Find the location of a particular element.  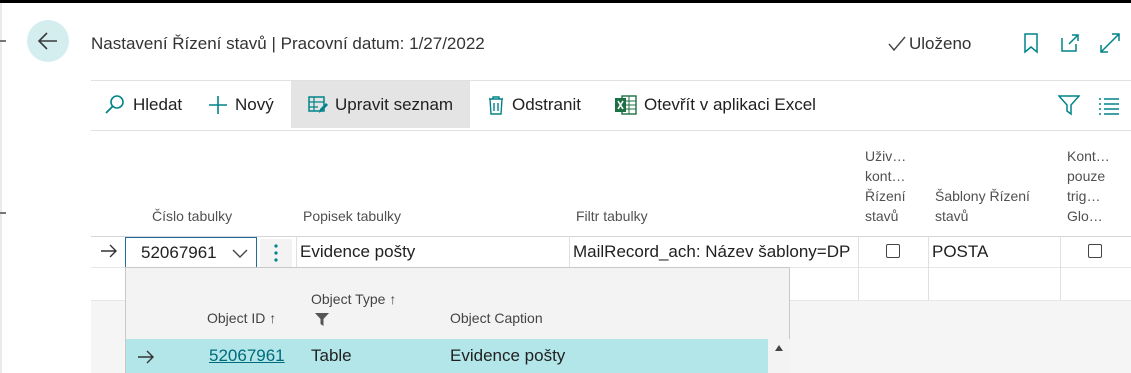

excel-icon is located at coordinates (626, 104).